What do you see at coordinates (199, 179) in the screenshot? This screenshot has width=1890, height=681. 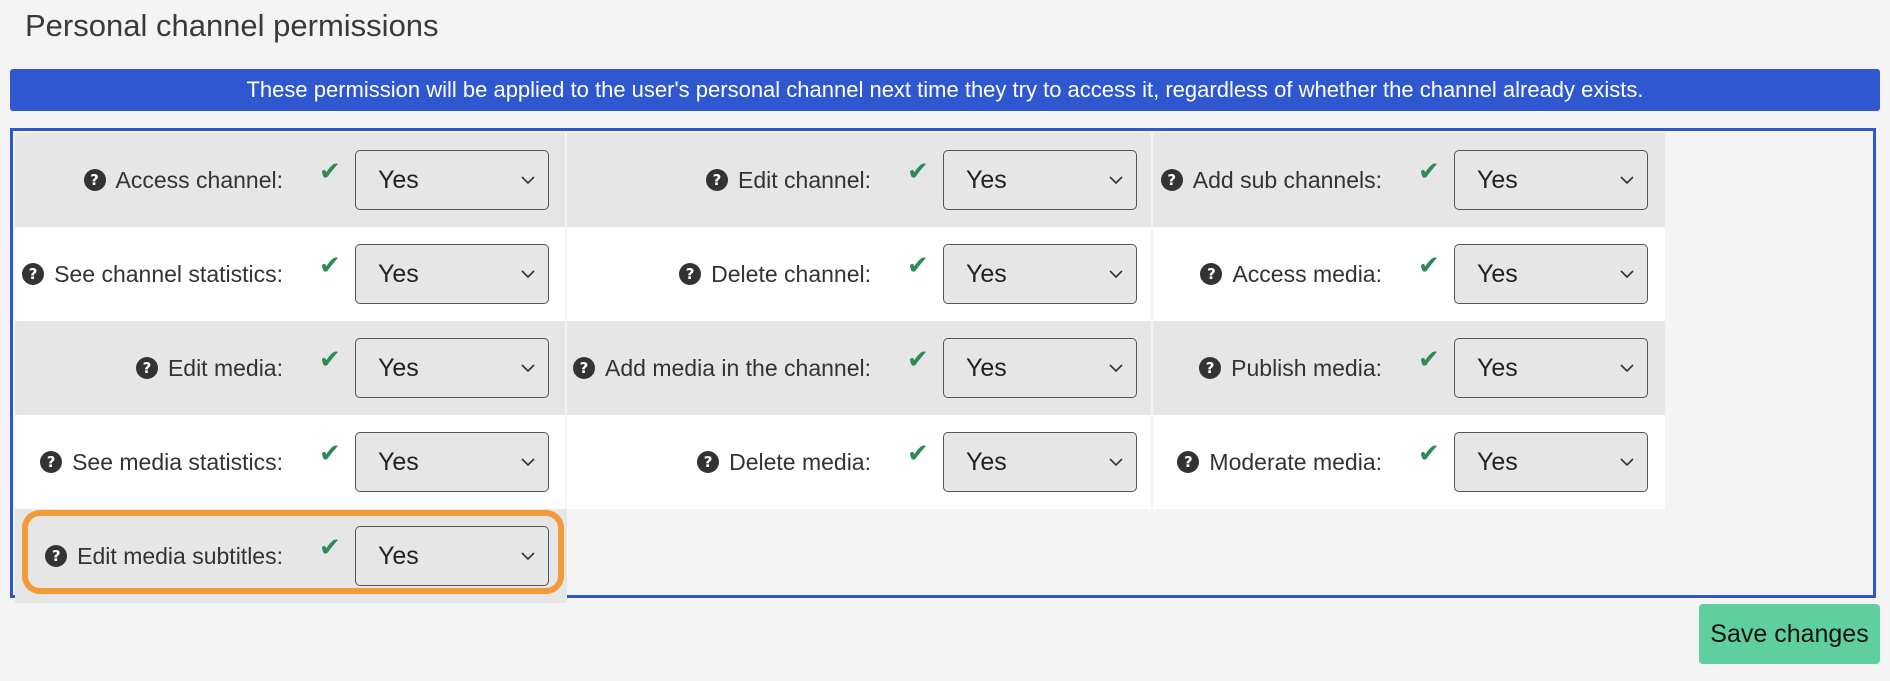 I see `permission-label: Access channel:` at bounding box center [199, 179].